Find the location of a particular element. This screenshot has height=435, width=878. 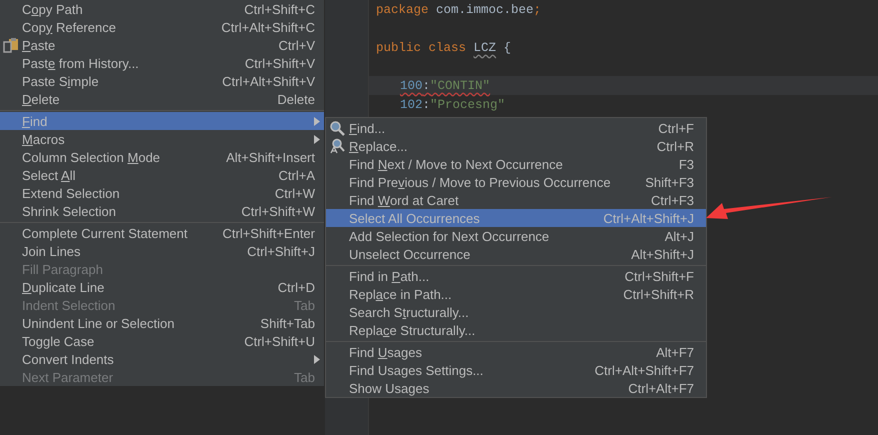

menu-item: Find Next / Move to Next Occurrence F3 is located at coordinates (516, 164).